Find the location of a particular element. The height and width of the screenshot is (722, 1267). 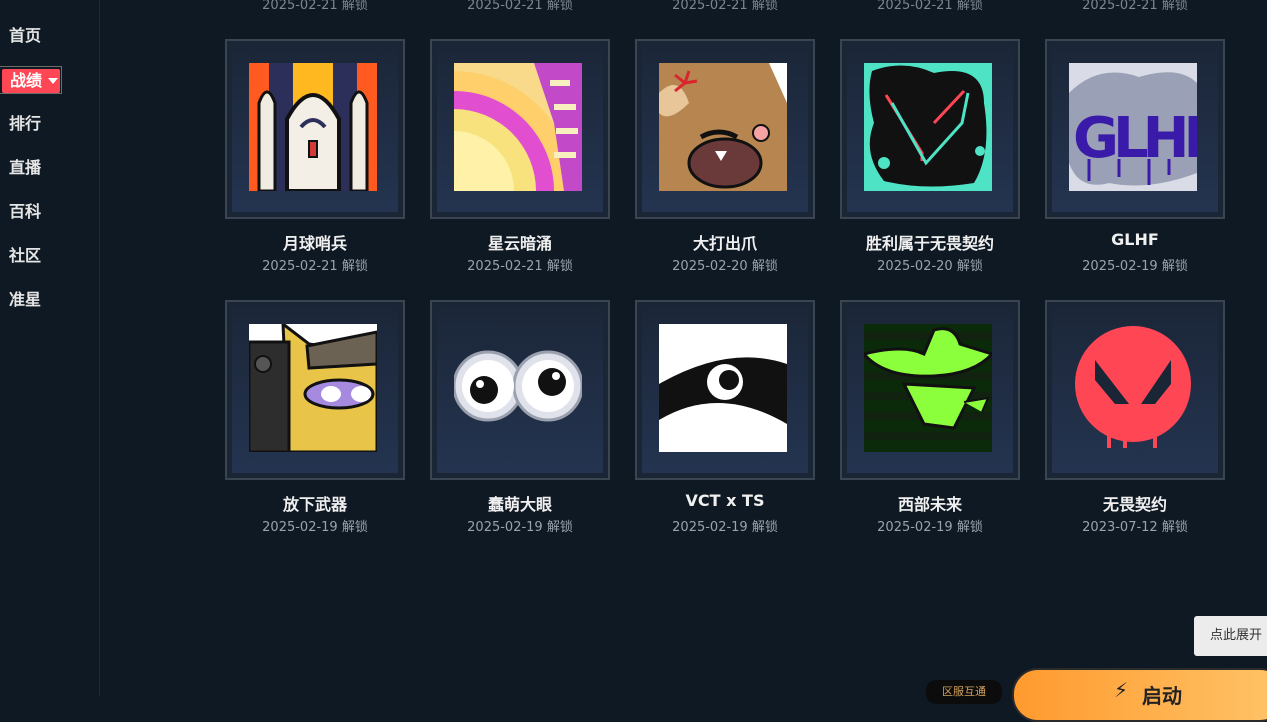

spray-name: GLHF is located at coordinates (1135, 239).